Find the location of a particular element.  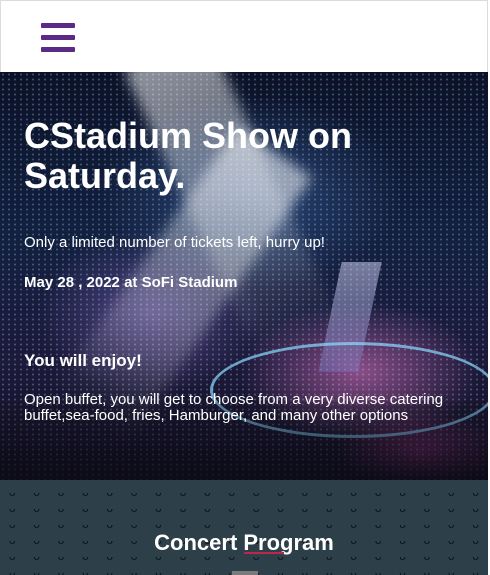

hamburger-menu-icon is located at coordinates (58, 38).